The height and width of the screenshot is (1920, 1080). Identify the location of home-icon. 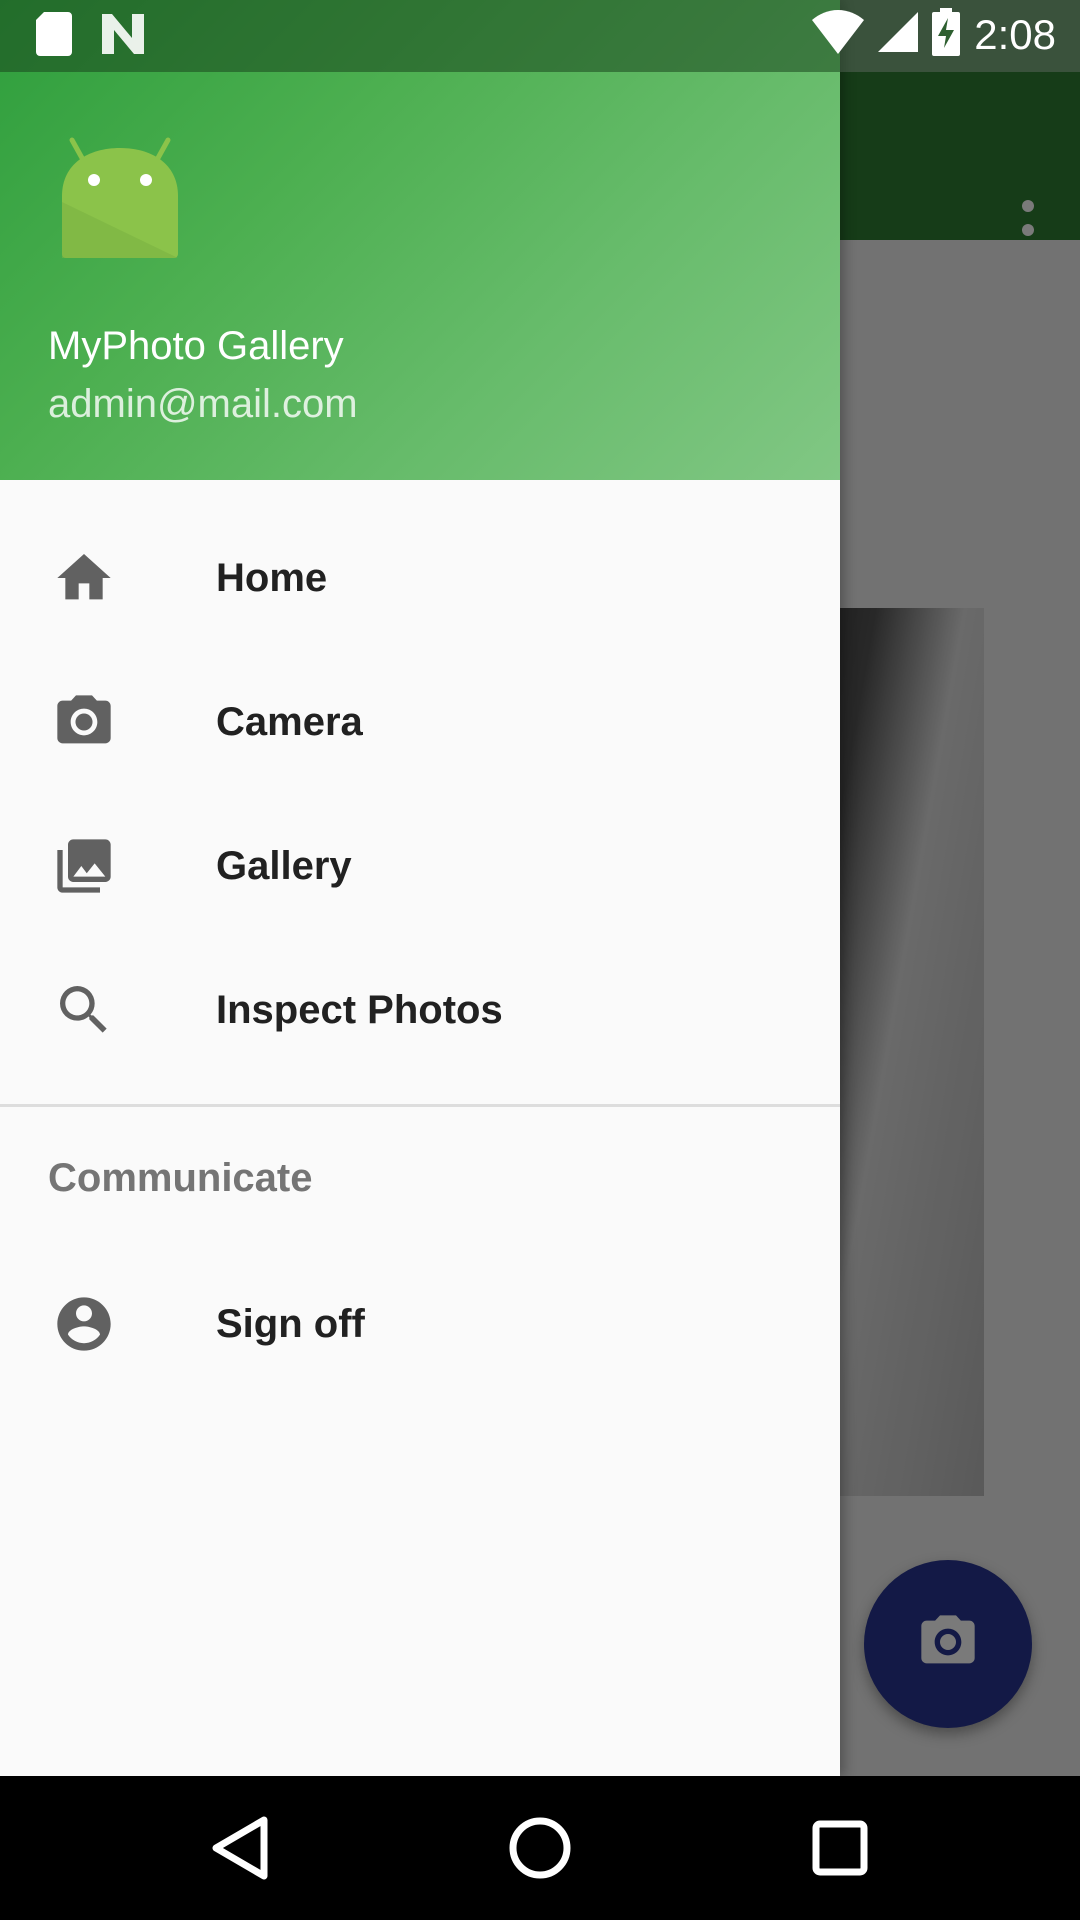
(84, 578).